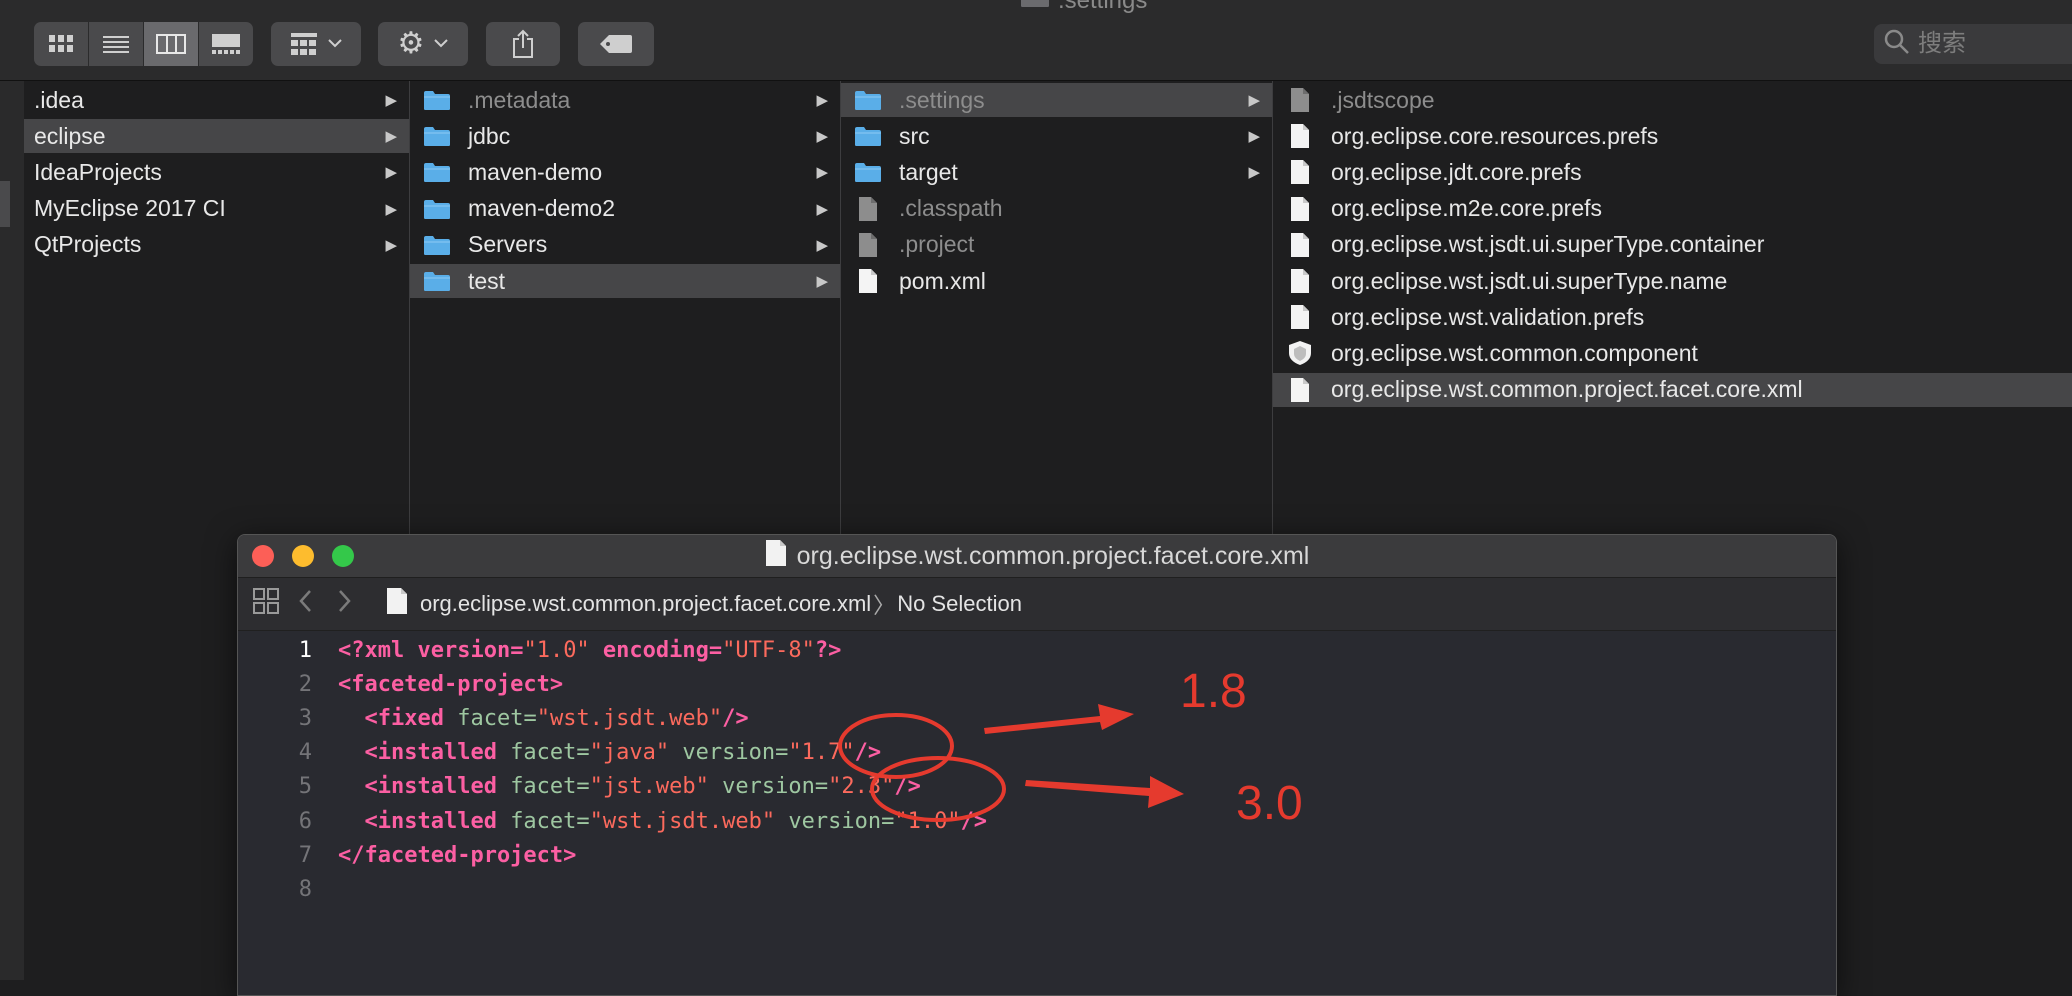 Image resolution: width=2072 pixels, height=996 pixels. What do you see at coordinates (1672, 209) in the screenshot?
I see `browser-row: org.eclipse.m2e.core.prefs` at bounding box center [1672, 209].